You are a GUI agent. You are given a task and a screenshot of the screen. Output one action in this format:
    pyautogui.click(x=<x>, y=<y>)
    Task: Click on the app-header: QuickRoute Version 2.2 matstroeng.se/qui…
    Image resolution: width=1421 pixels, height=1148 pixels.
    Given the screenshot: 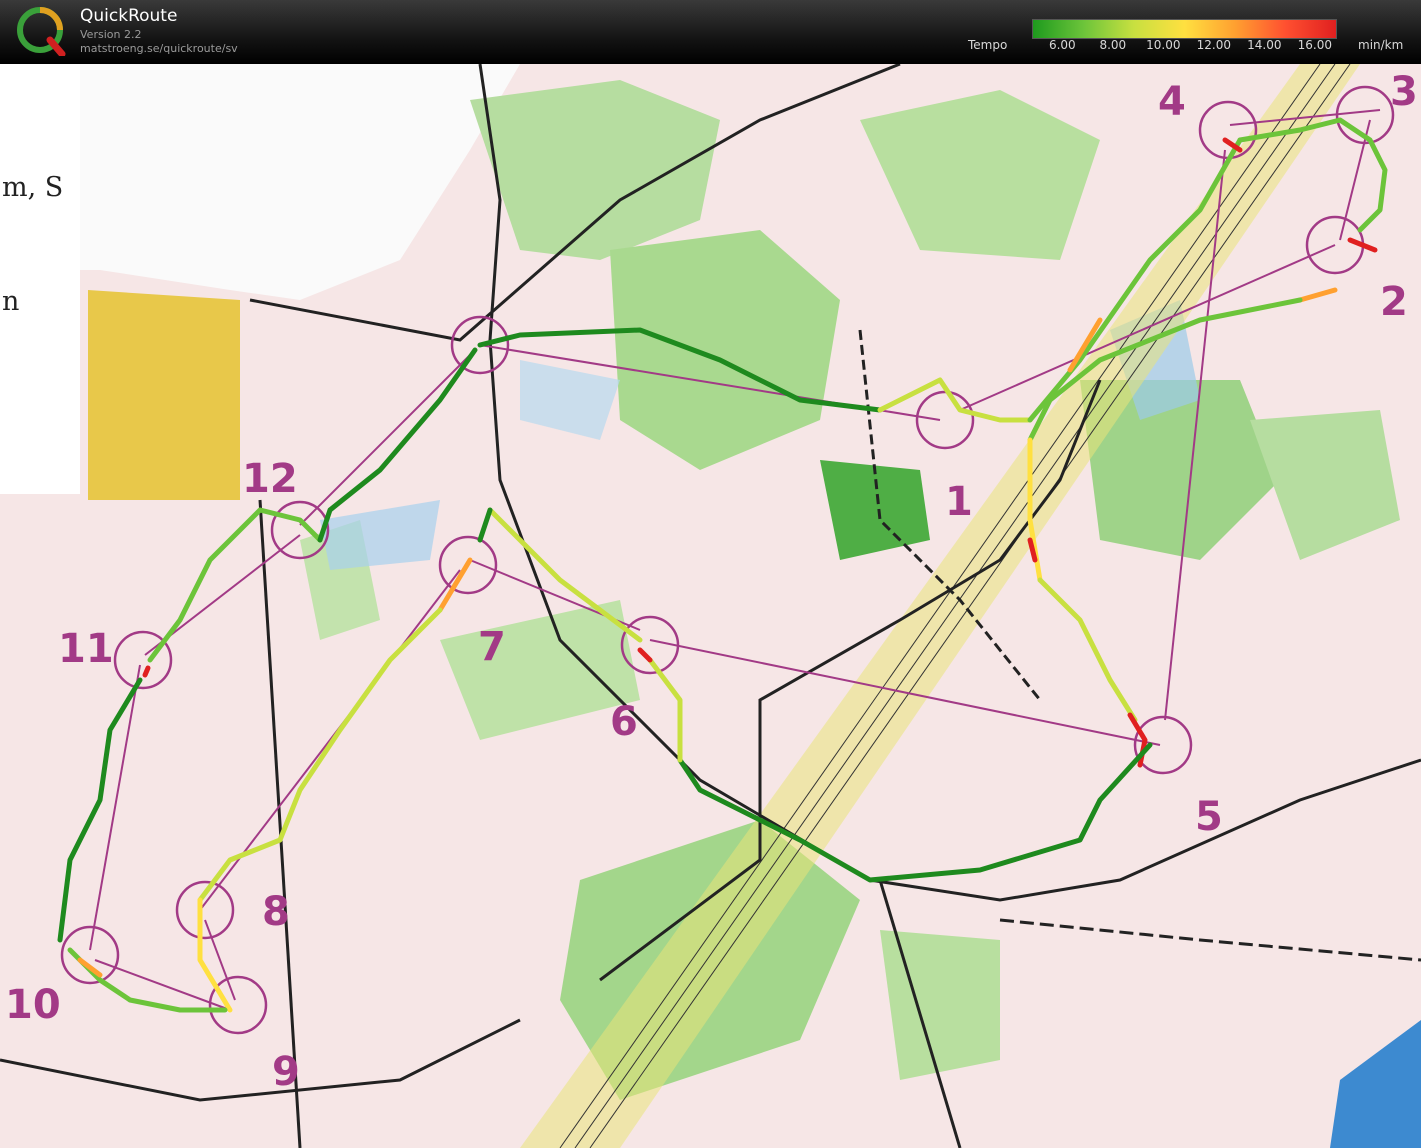 What is the action you would take?
    pyautogui.click(x=710, y=32)
    